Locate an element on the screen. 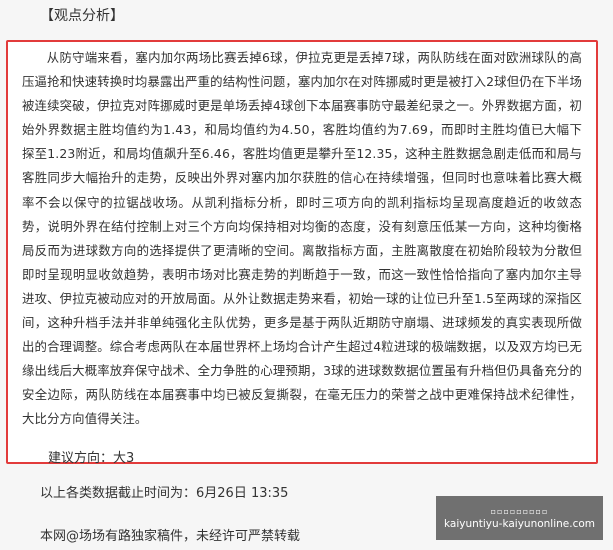 The image size is (613, 550). suggestion-line: 建议方向：大3 is located at coordinates (91, 458).